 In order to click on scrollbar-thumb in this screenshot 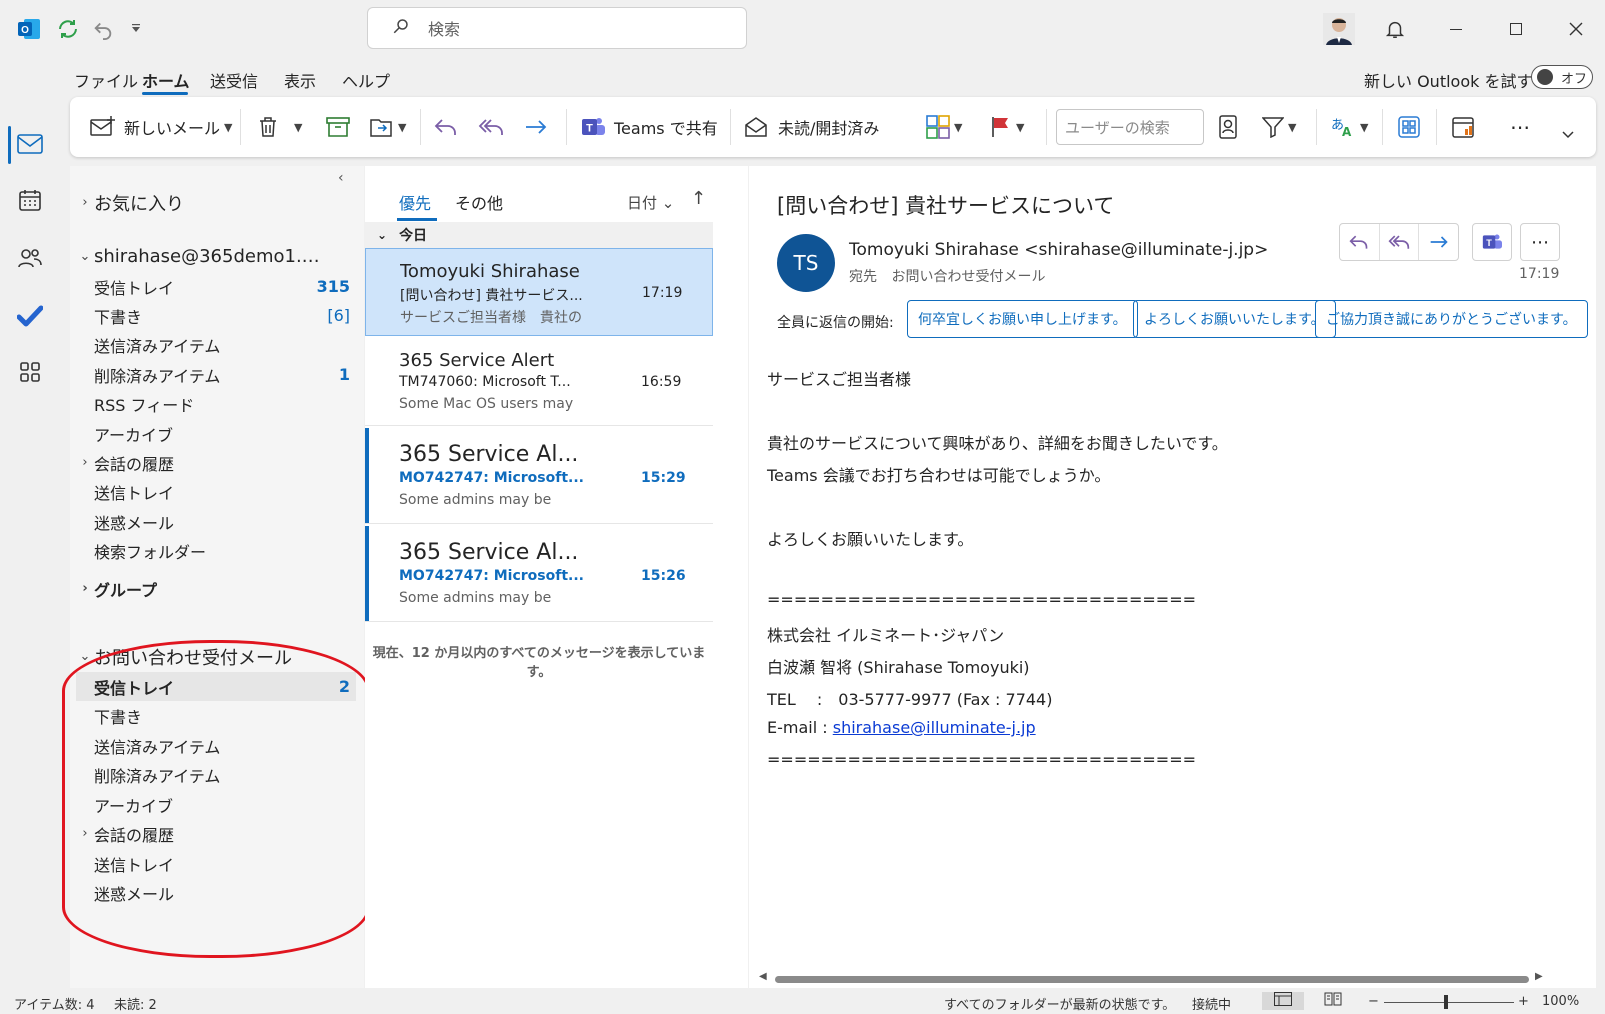, I will do `click(1152, 979)`.